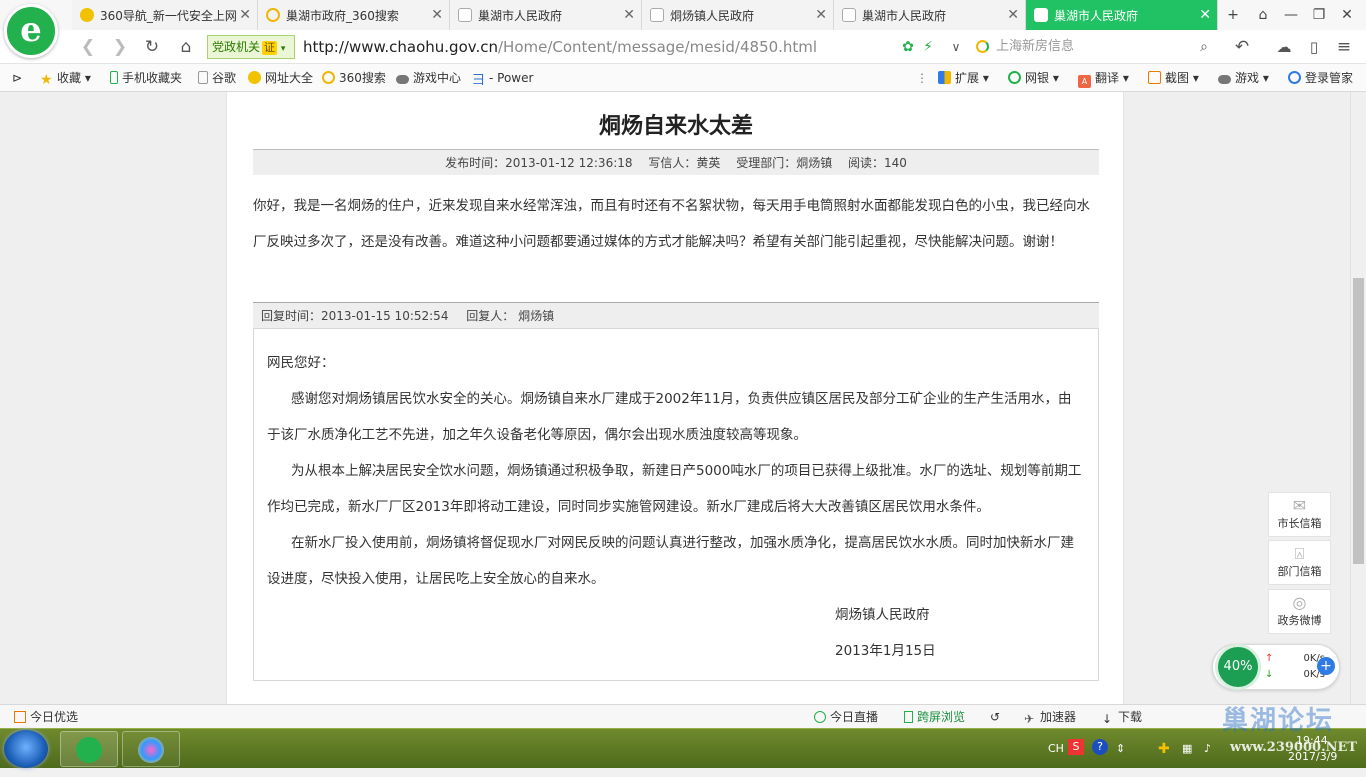  I want to click on tool-games: 游戏 ▾, so click(1243, 78).